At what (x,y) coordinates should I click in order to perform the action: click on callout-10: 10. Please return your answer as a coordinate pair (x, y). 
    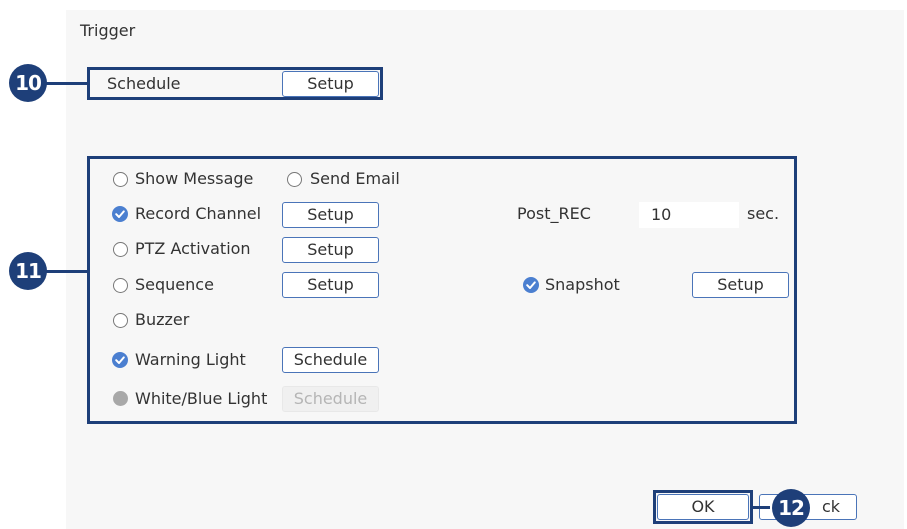
    Looking at the image, I should click on (28, 83).